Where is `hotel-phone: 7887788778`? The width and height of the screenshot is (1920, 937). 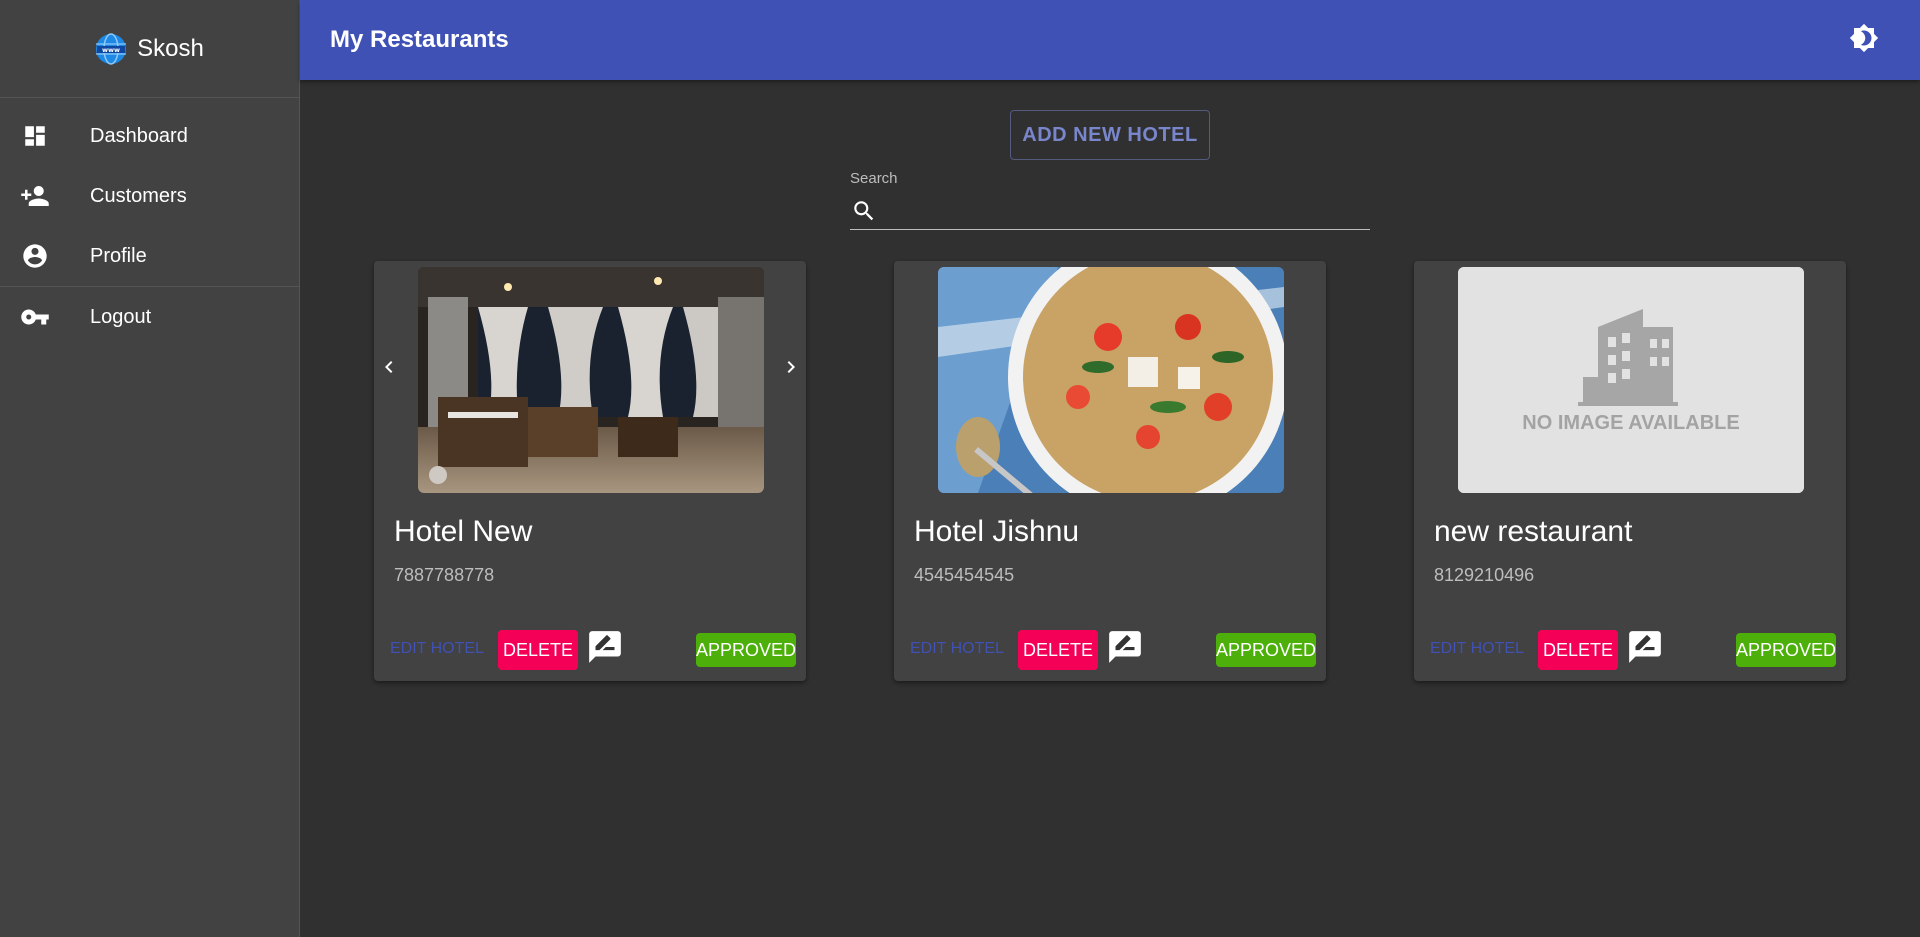 hotel-phone: 7887788778 is located at coordinates (444, 575).